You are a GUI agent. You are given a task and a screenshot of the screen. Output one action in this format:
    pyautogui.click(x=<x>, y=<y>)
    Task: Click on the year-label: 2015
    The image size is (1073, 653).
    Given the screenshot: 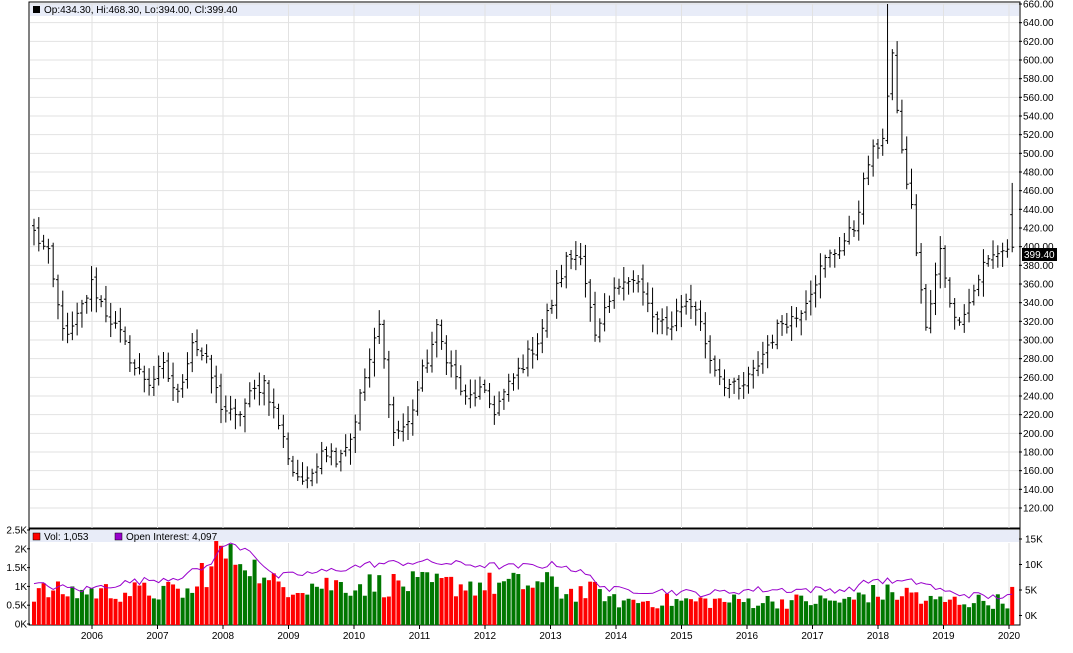 What is the action you would take?
    pyautogui.click(x=681, y=636)
    